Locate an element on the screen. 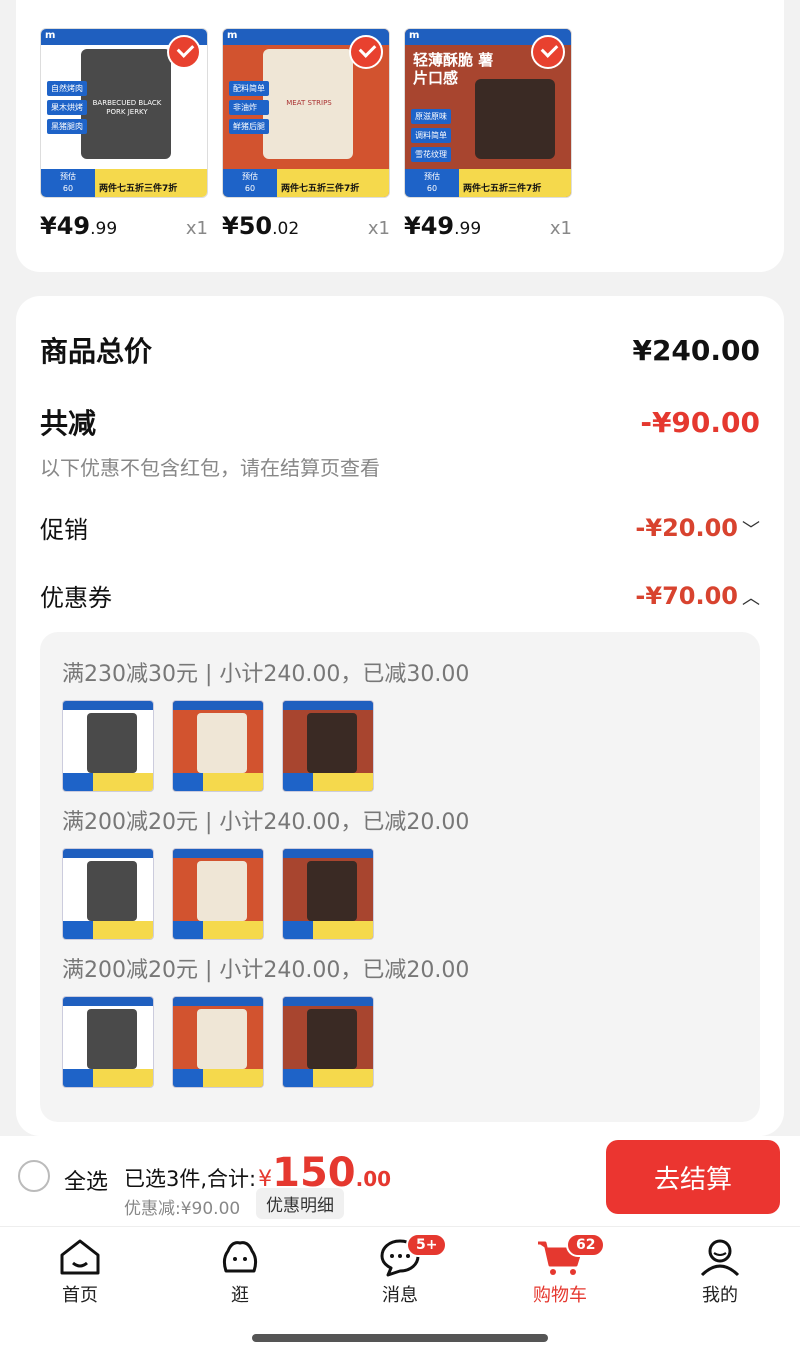 This screenshot has width=800, height=1354. total-price-row: 商品总价 ¥240.00 is located at coordinates (400, 350).